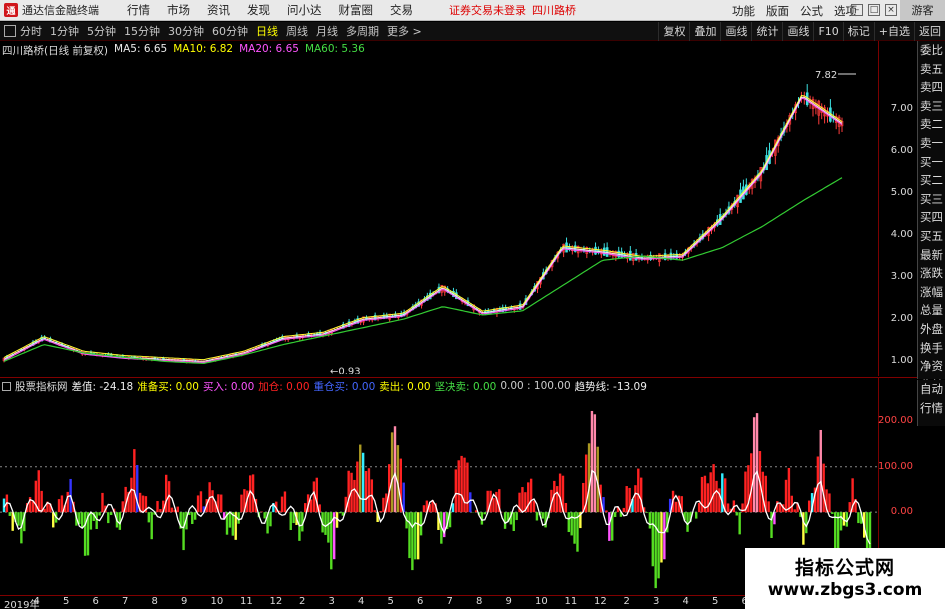 The width and height of the screenshot is (945, 609). I want to click on side-tab-ask4: 卖四, so click(931, 87).